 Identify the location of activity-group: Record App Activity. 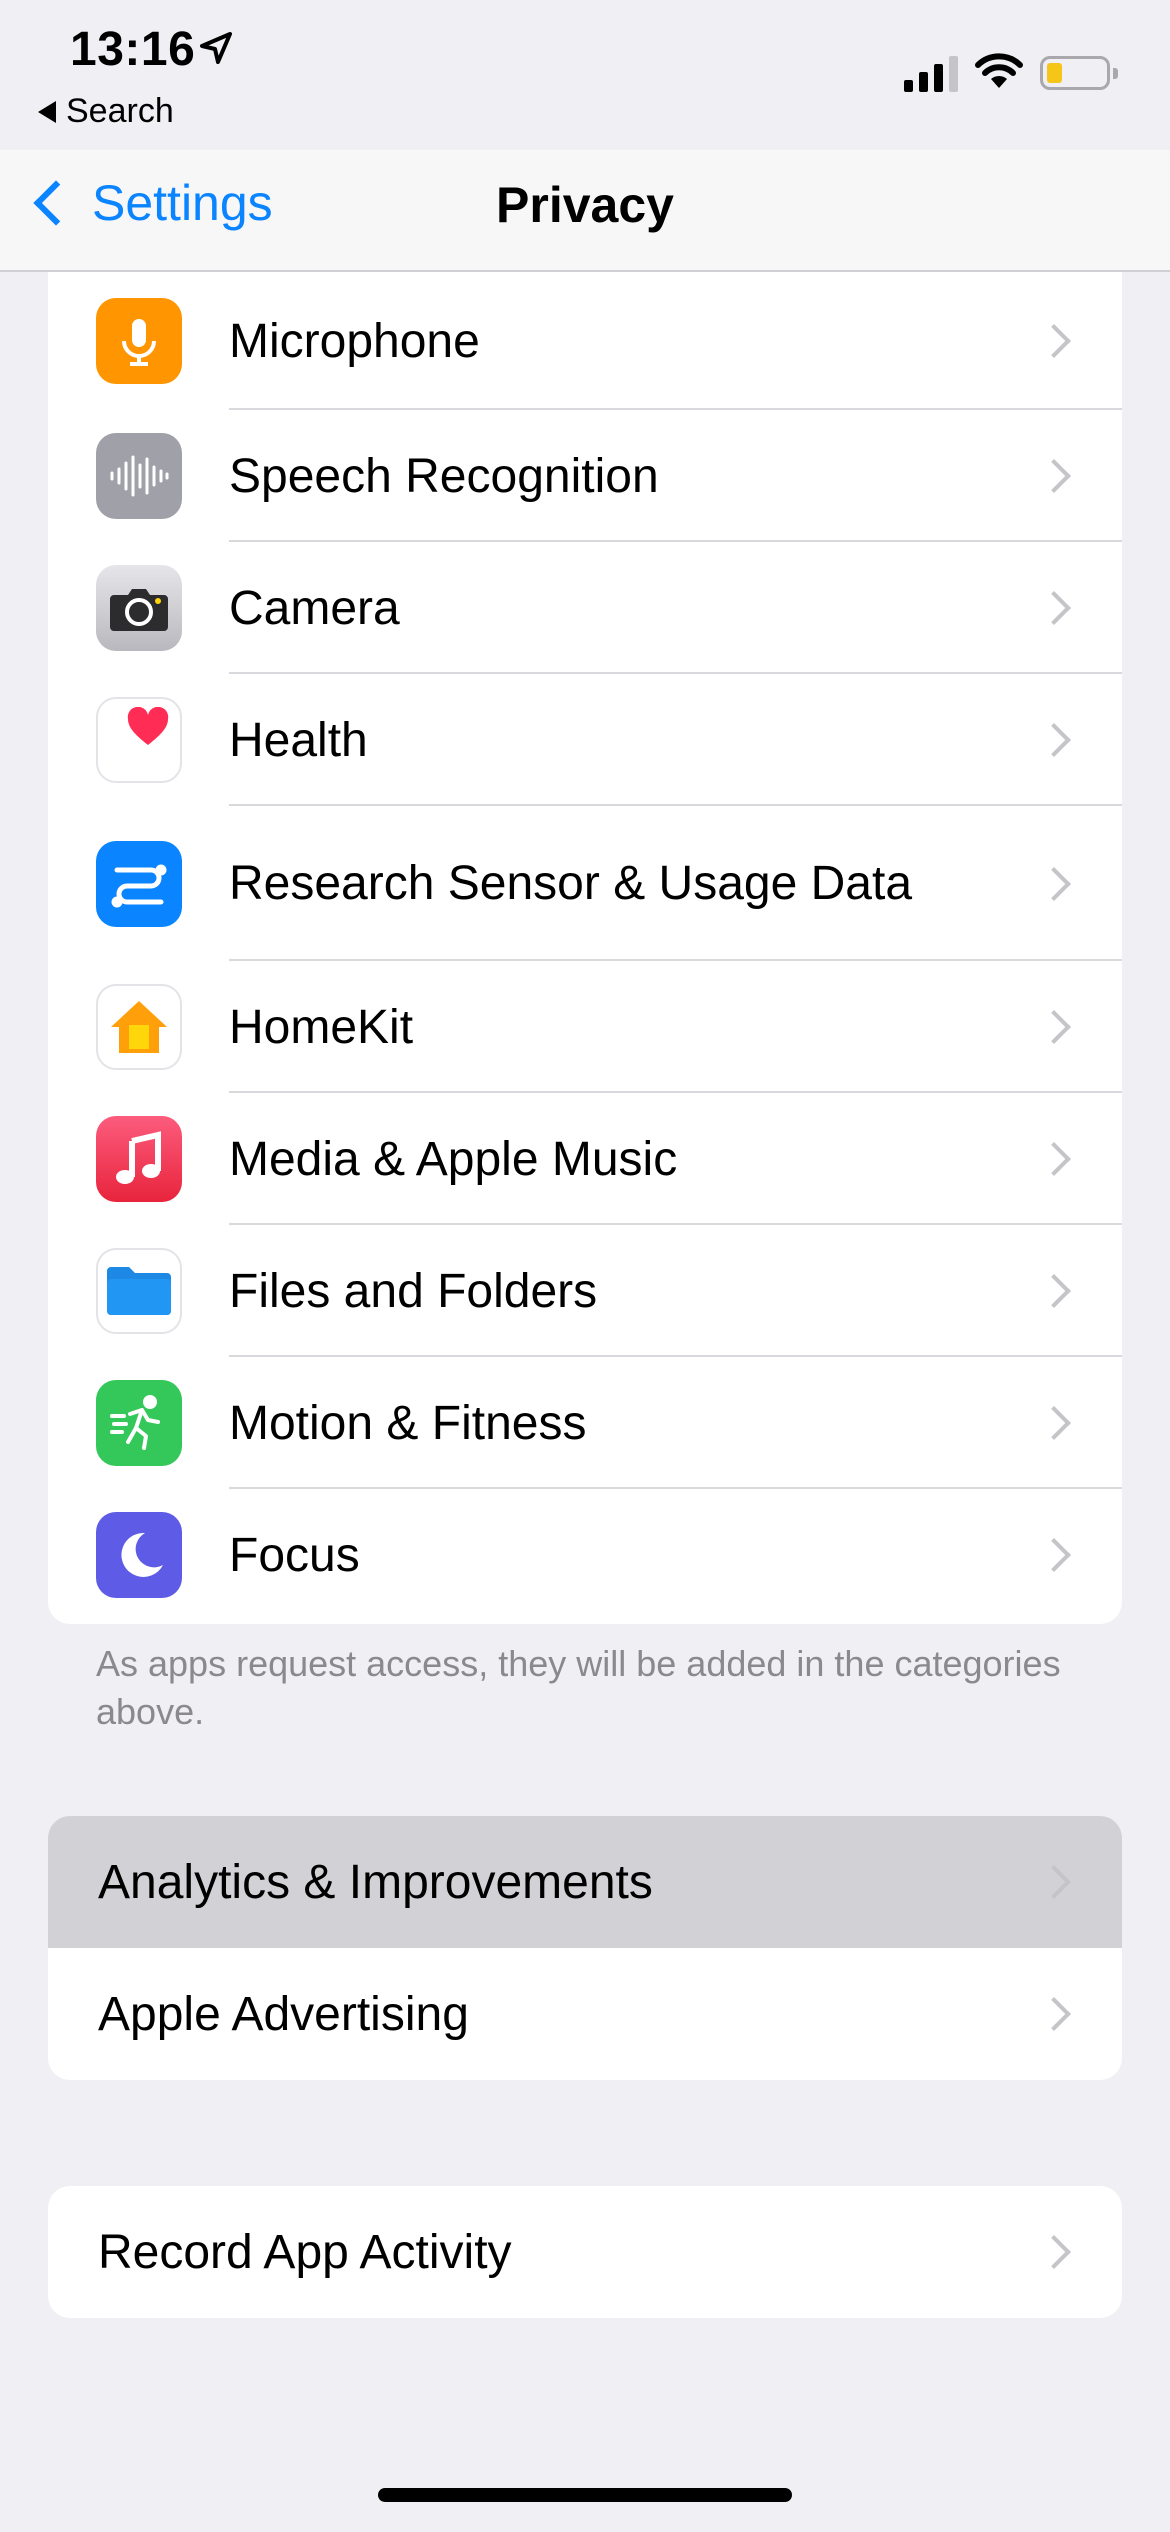
(585, 2252).